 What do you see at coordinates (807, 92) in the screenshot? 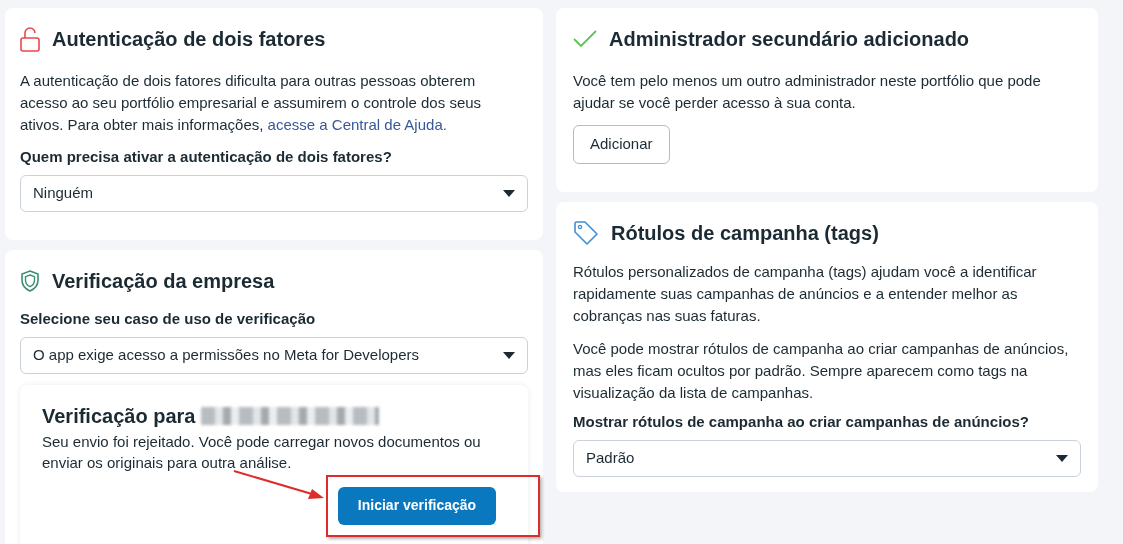
I see `description-text: Você tem pelo menos um outro administrador neste portfólio que pode ajudar se você perder acesso à sua conta.` at bounding box center [807, 92].